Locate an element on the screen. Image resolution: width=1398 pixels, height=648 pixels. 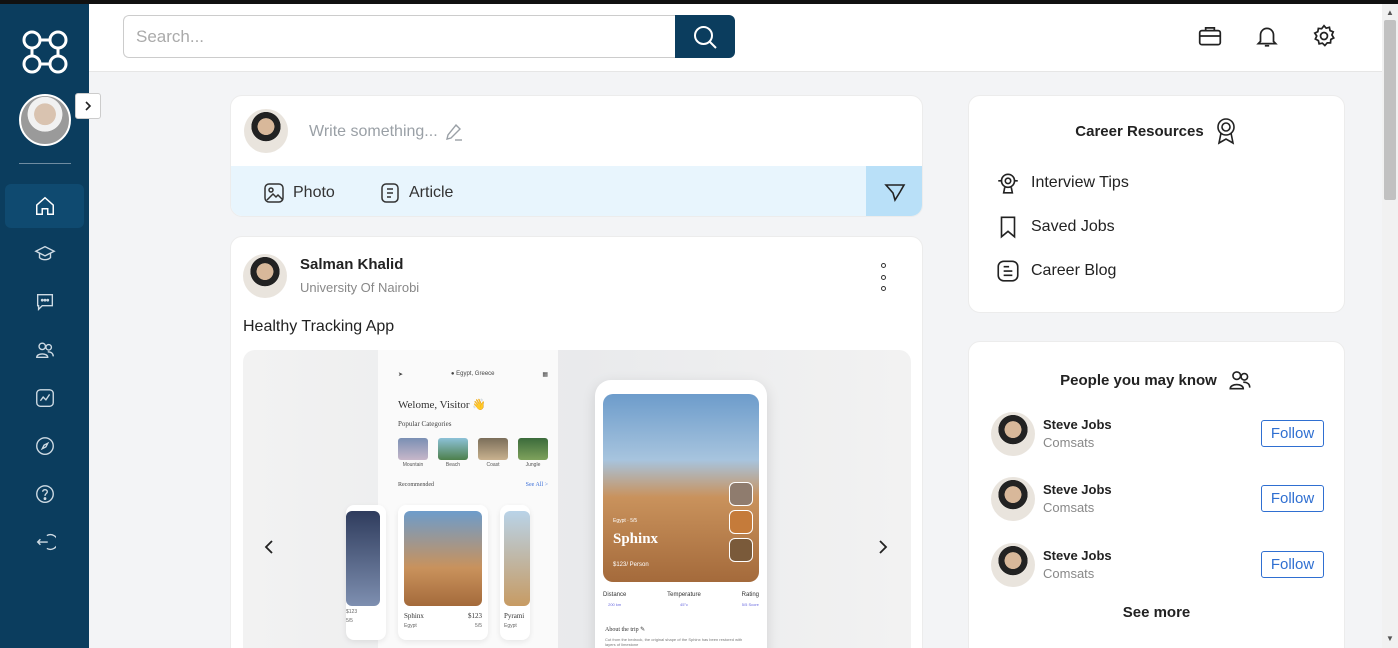
see-more-link: See more is located at coordinates (1156, 612).